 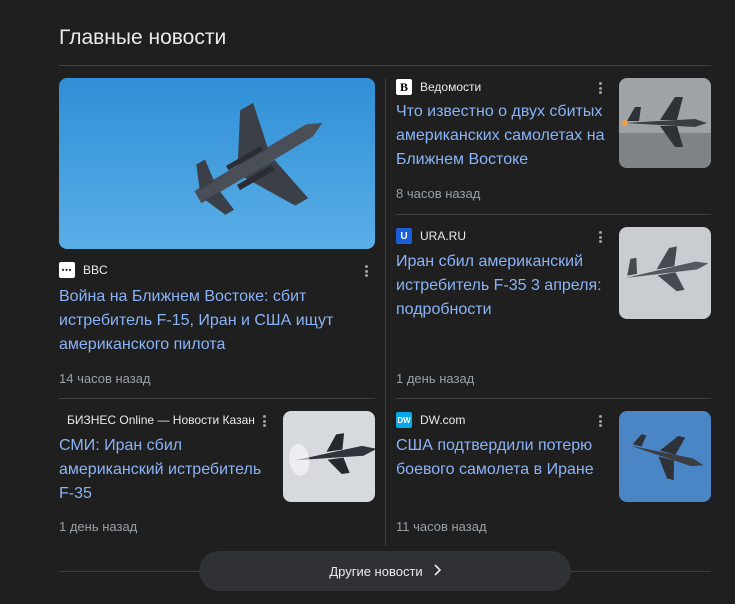 What do you see at coordinates (490, 261) in the screenshot?
I see `title-line: Иран сбил американский` at bounding box center [490, 261].